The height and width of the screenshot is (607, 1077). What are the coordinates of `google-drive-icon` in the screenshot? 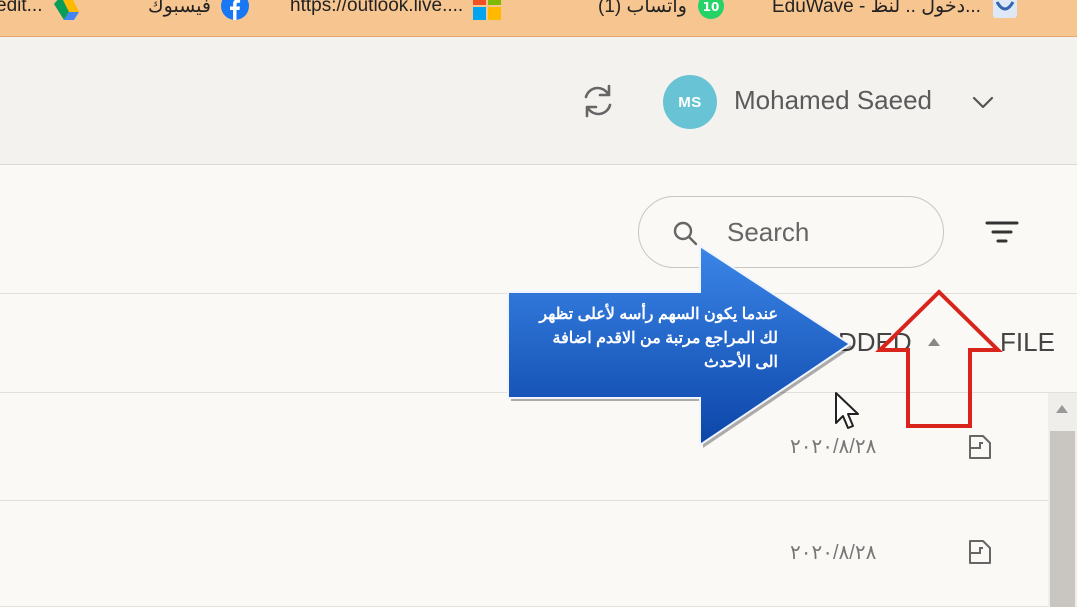 It's located at (67, 10).